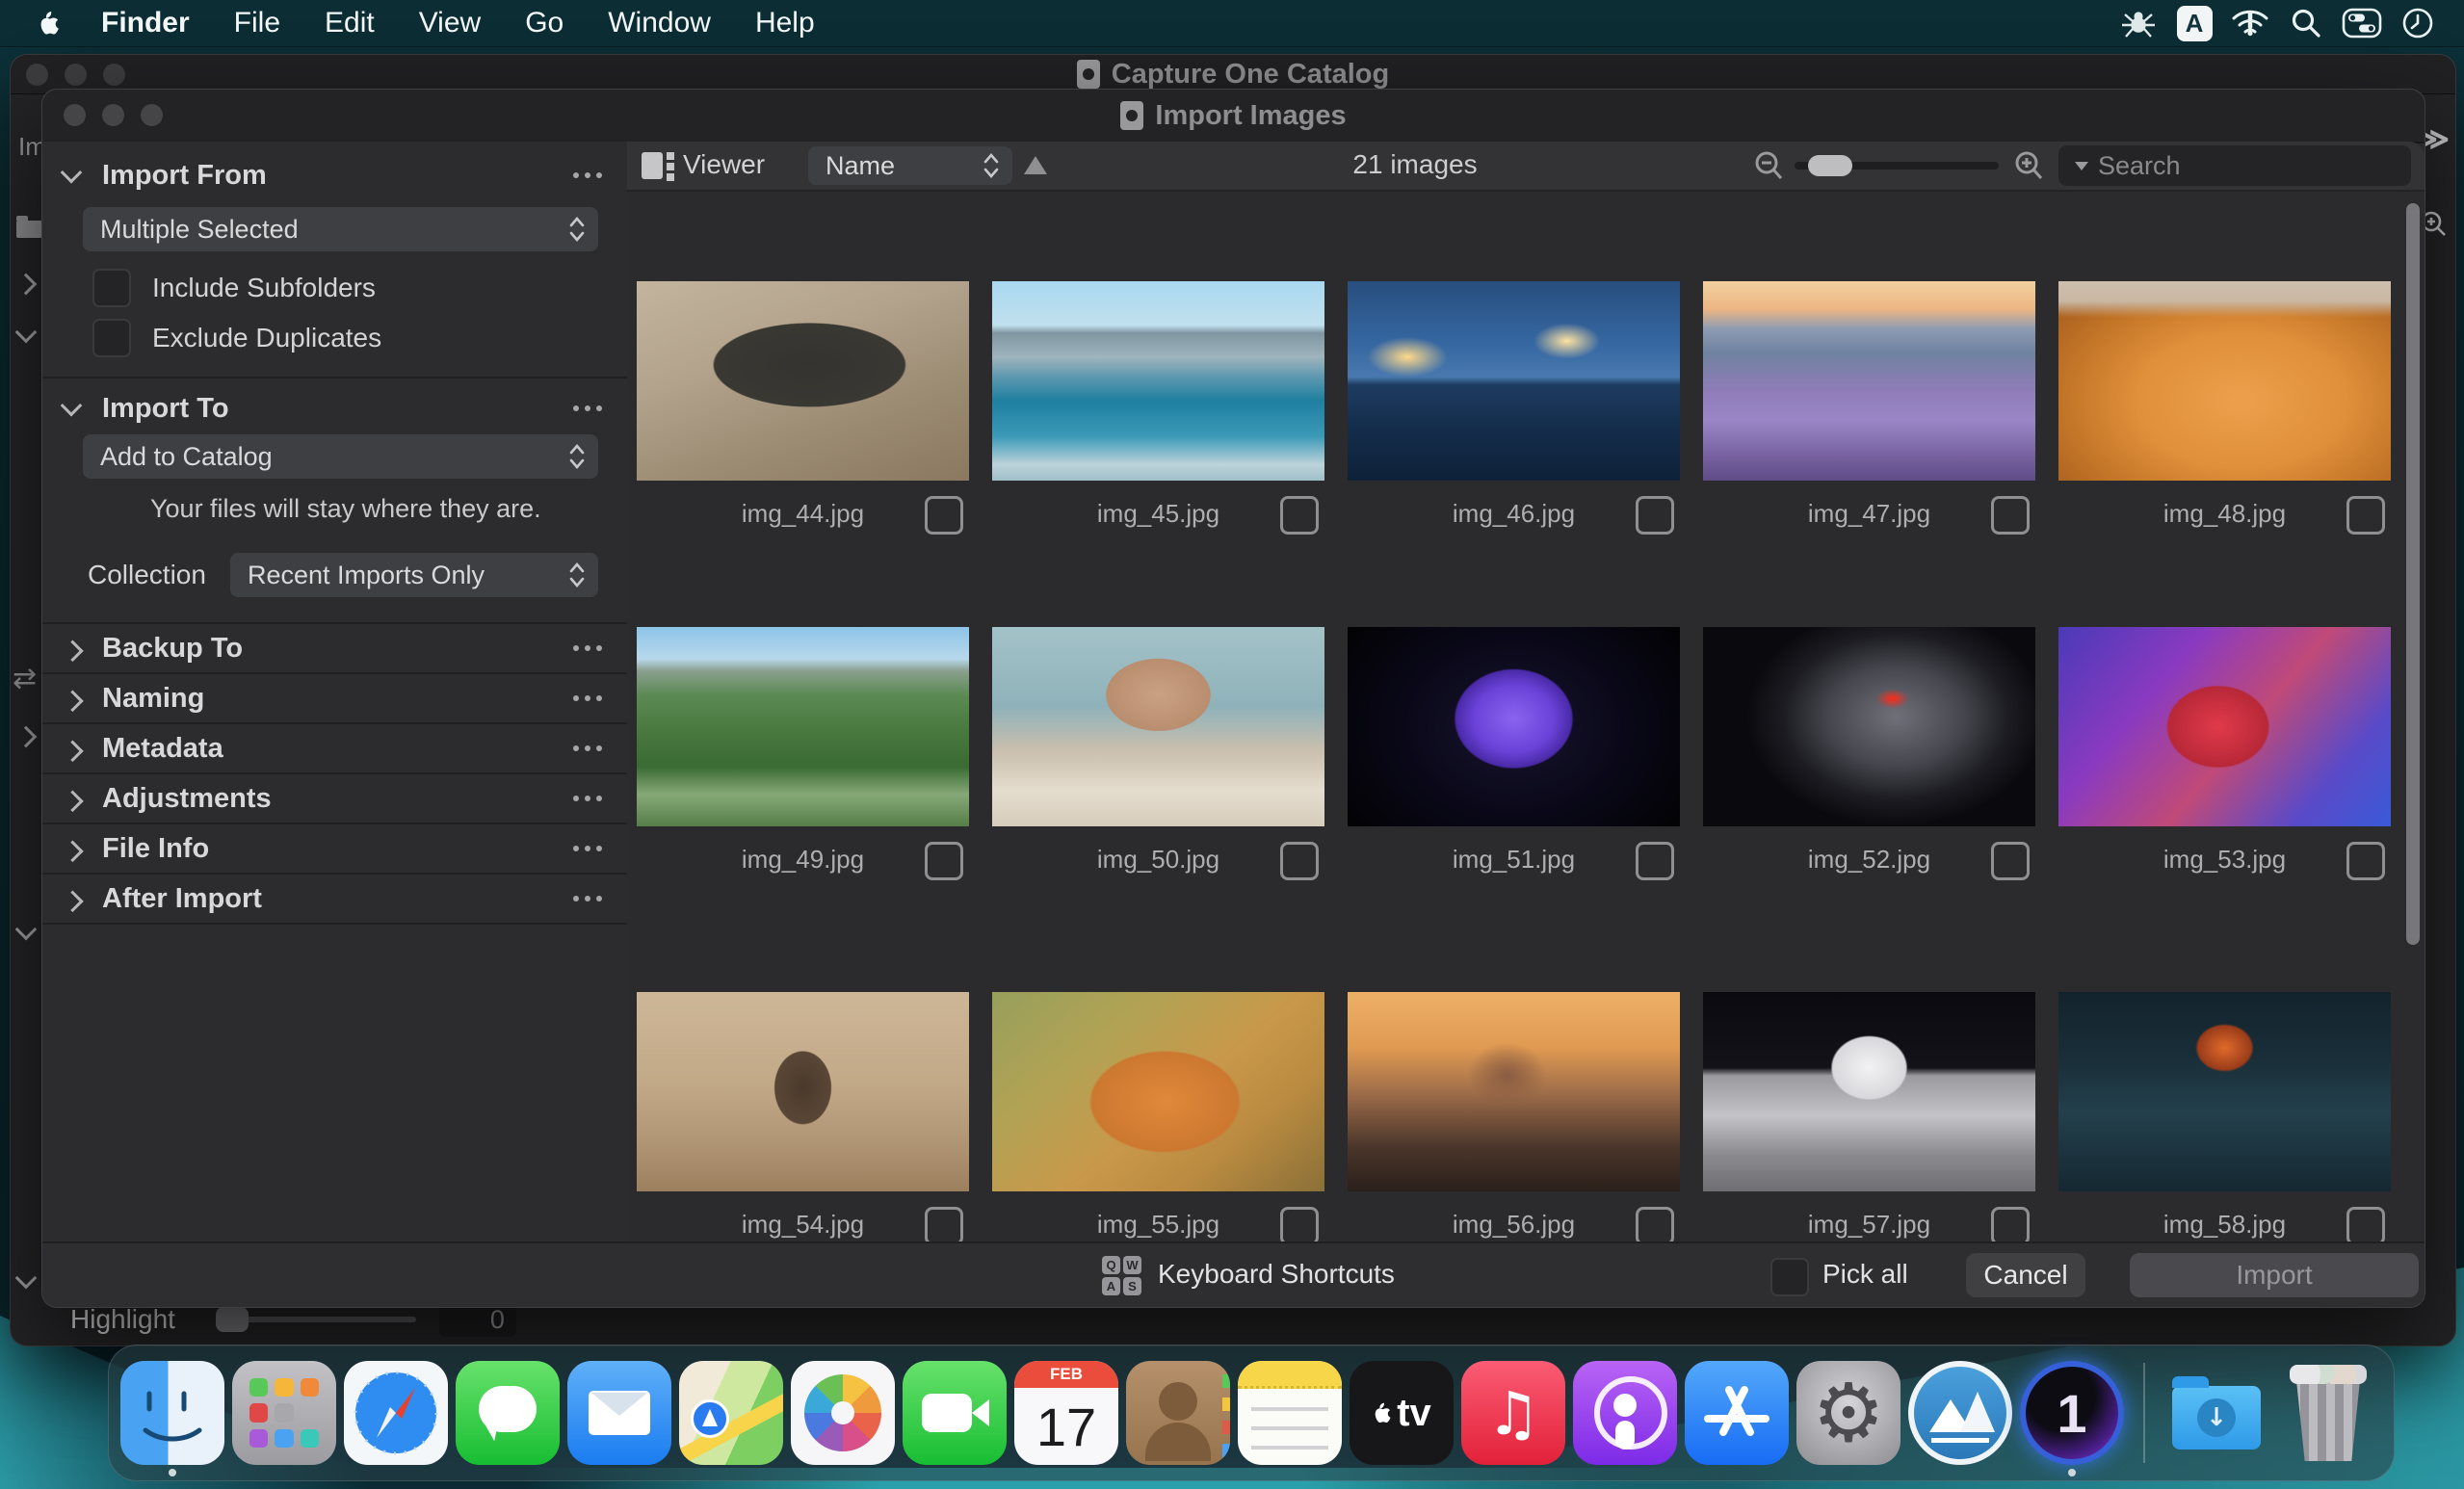 This screenshot has height=1489, width=2464. What do you see at coordinates (335, 648) in the screenshot?
I see `section-backup-to: Backup To` at bounding box center [335, 648].